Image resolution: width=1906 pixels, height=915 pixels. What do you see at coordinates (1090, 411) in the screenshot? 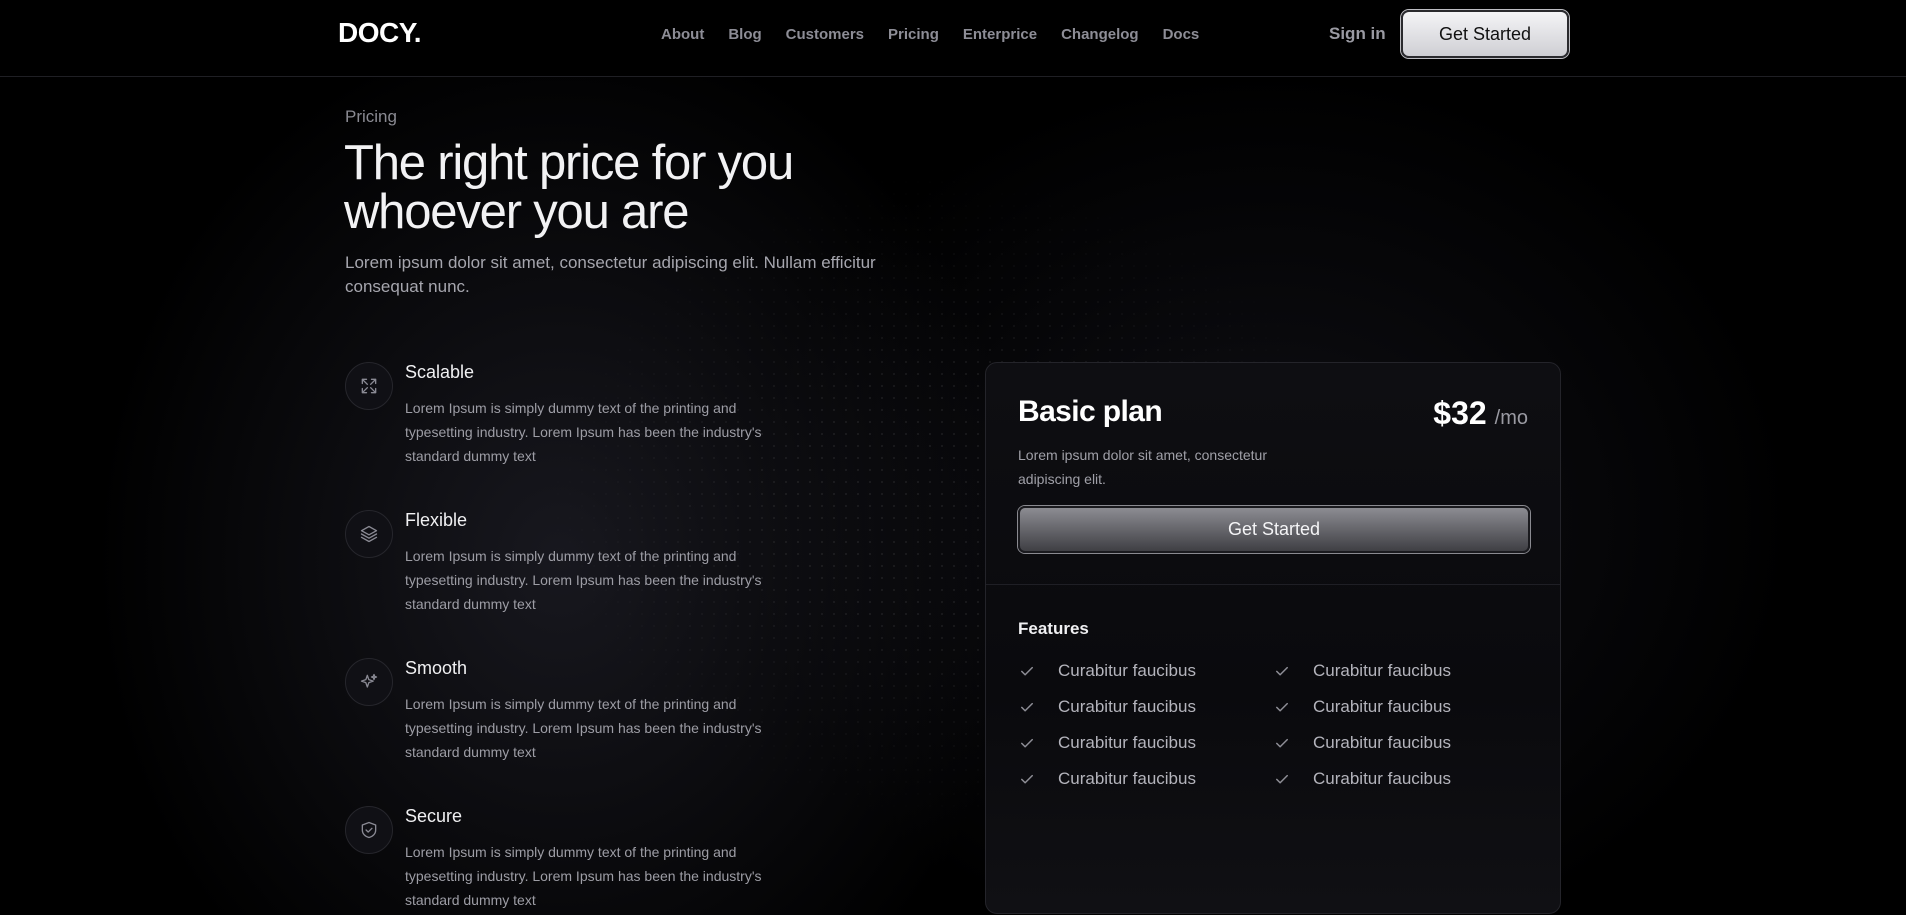
I see `plan-name: Basic plan` at bounding box center [1090, 411].